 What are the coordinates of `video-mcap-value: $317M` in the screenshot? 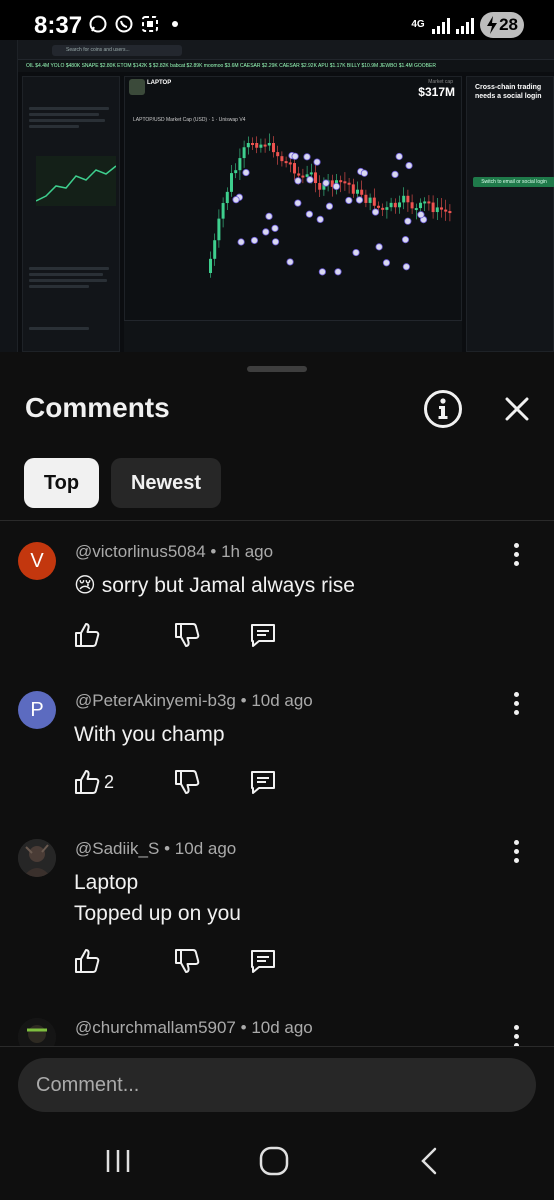 It's located at (436, 92).